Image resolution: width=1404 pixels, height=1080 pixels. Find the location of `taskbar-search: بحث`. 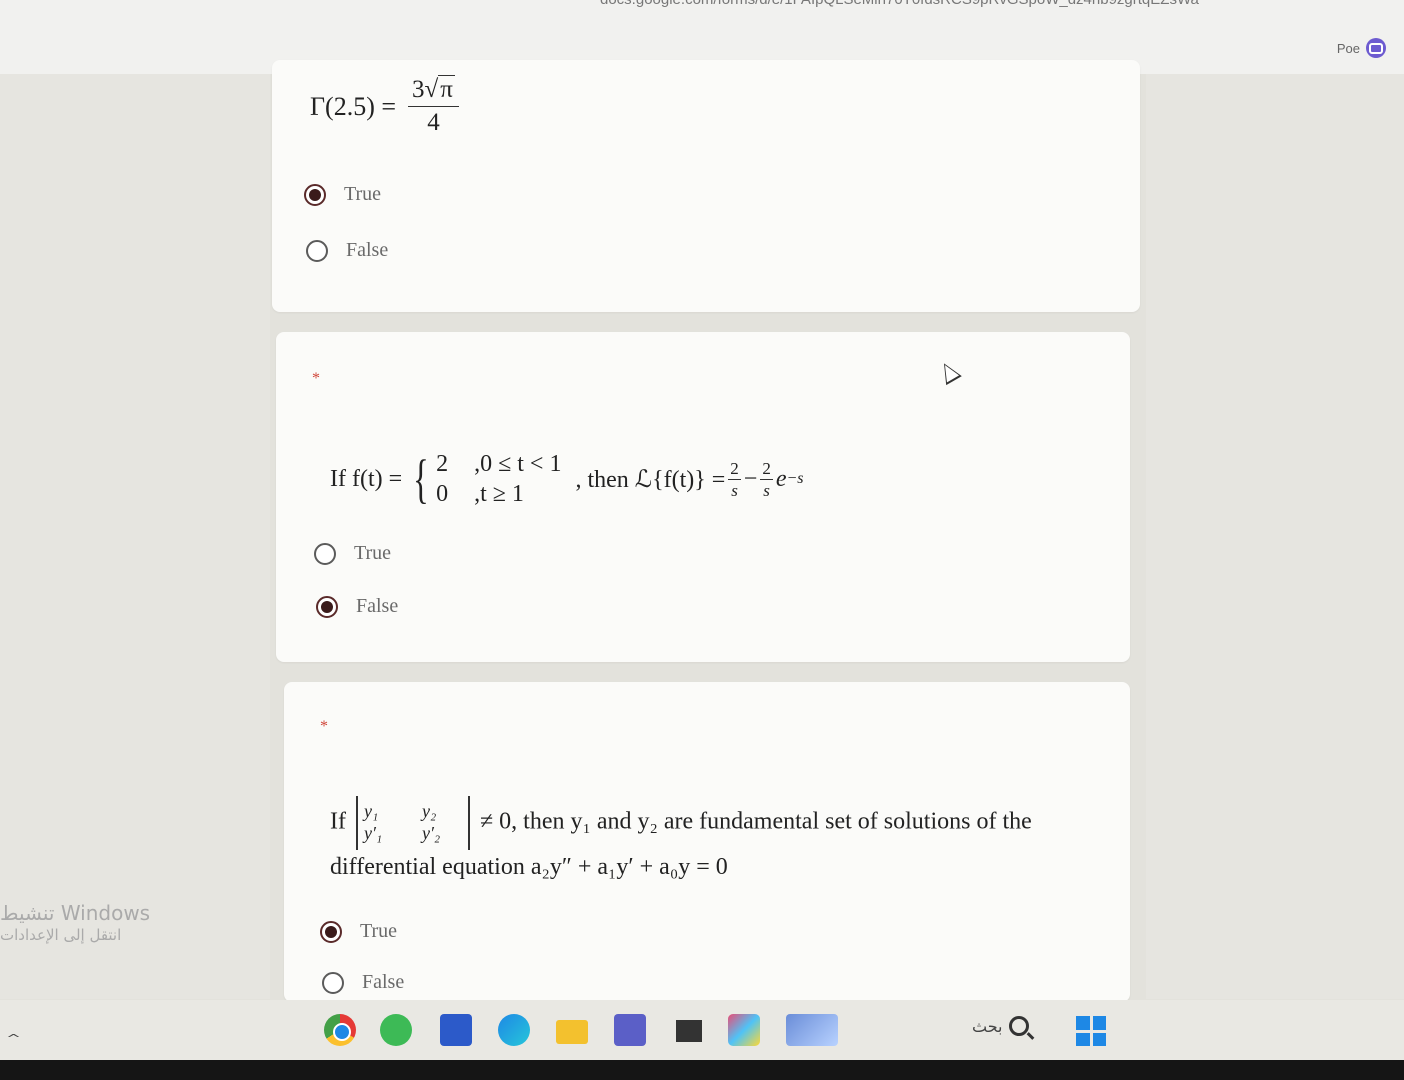

taskbar-search: بحث is located at coordinates (1000, 1026).